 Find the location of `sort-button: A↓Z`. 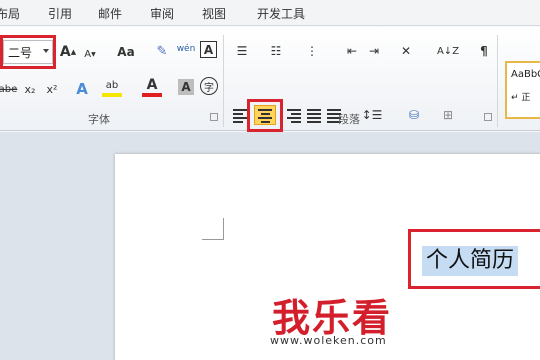

sort-button: A↓Z is located at coordinates (448, 51).